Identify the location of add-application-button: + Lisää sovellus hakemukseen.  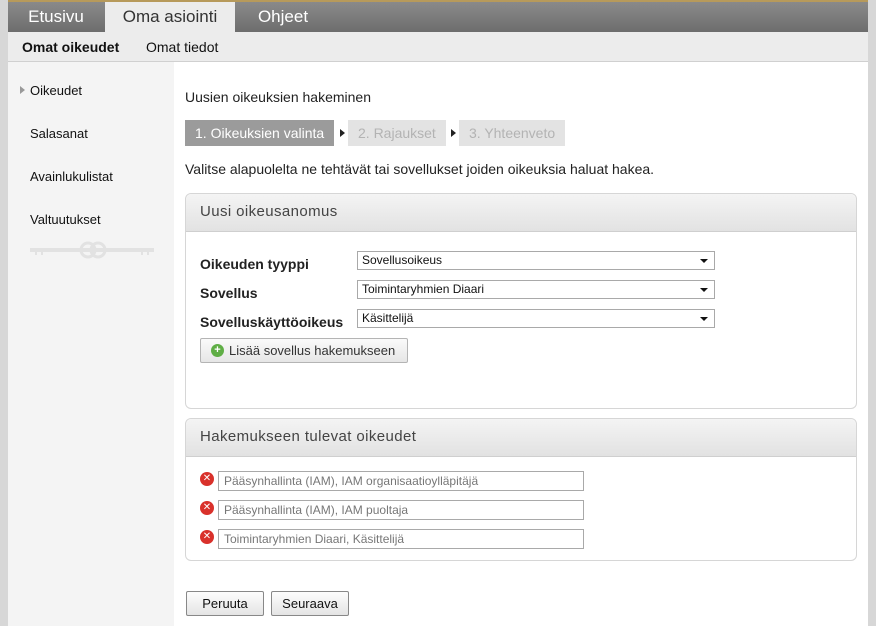
(304, 350).